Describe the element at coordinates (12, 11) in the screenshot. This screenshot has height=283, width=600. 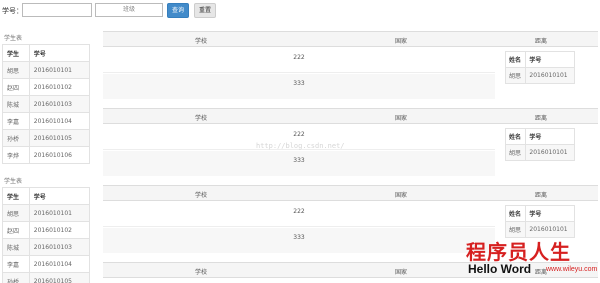
I see `student-id-label: 学号：` at that location.